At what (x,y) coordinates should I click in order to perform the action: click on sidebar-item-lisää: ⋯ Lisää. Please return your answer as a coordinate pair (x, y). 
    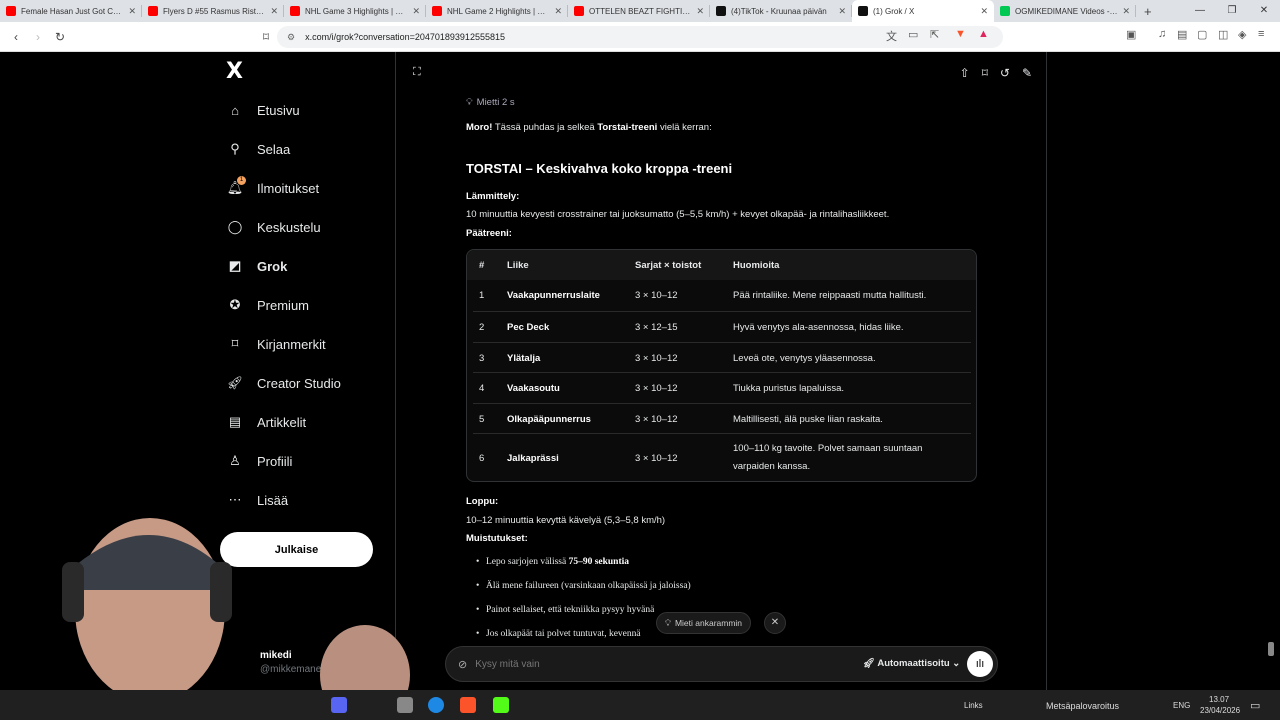
    Looking at the image, I should click on (257, 500).